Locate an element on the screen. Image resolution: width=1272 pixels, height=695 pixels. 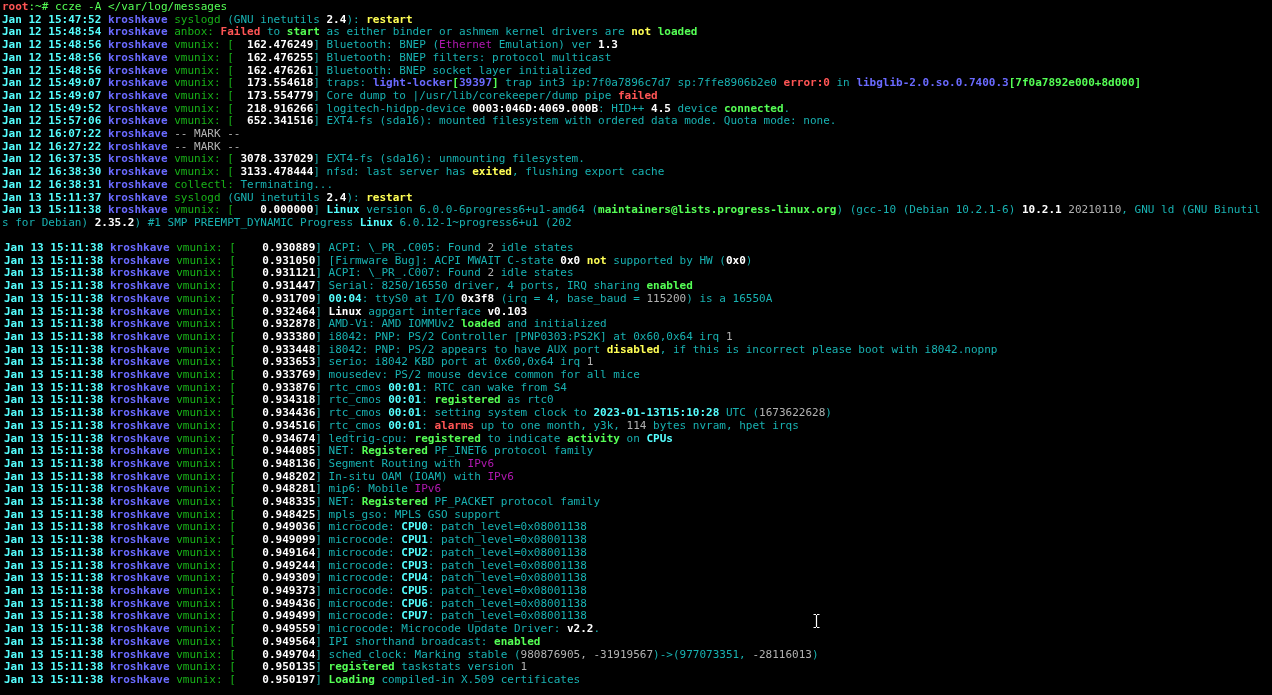
log-line: Jan 13 15:11:38 kroshkave vmunix: [ 0.949704] sched_clock: Marking stable (980876905, -31919567)->(977073351, -28116013) is located at coordinates (411, 655).